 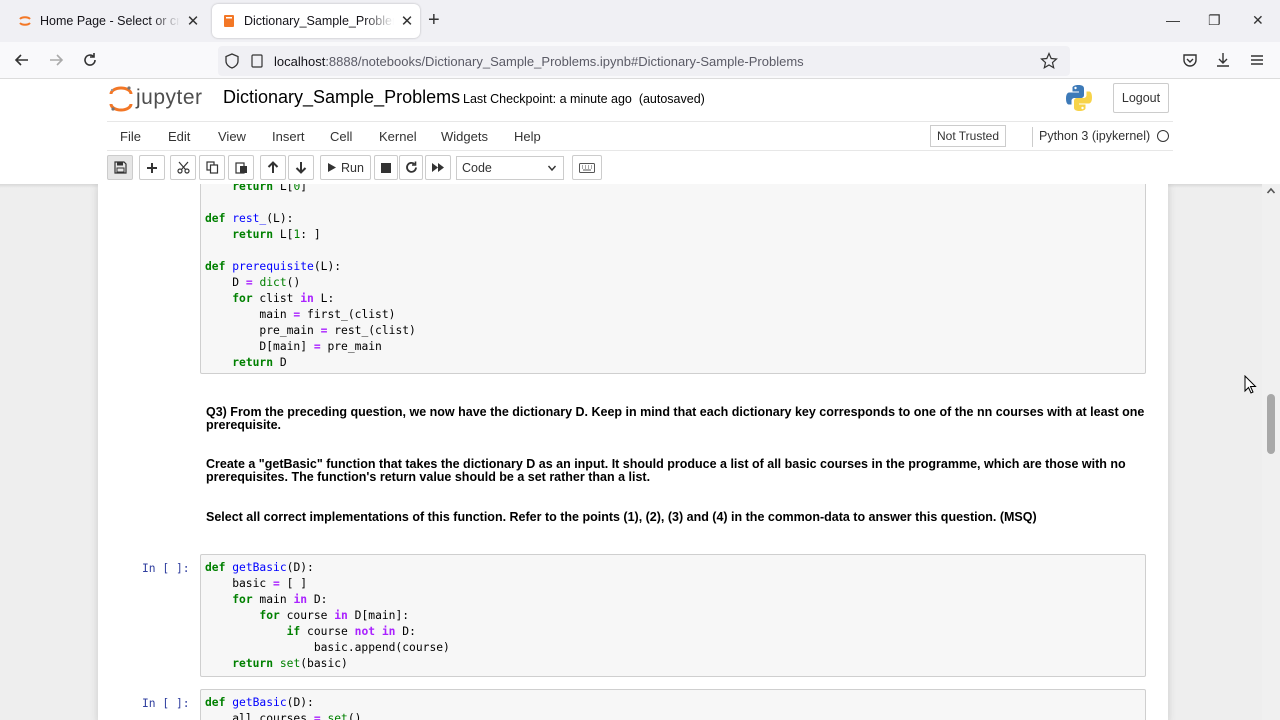 I want to click on cut-button, so click(x=183, y=167).